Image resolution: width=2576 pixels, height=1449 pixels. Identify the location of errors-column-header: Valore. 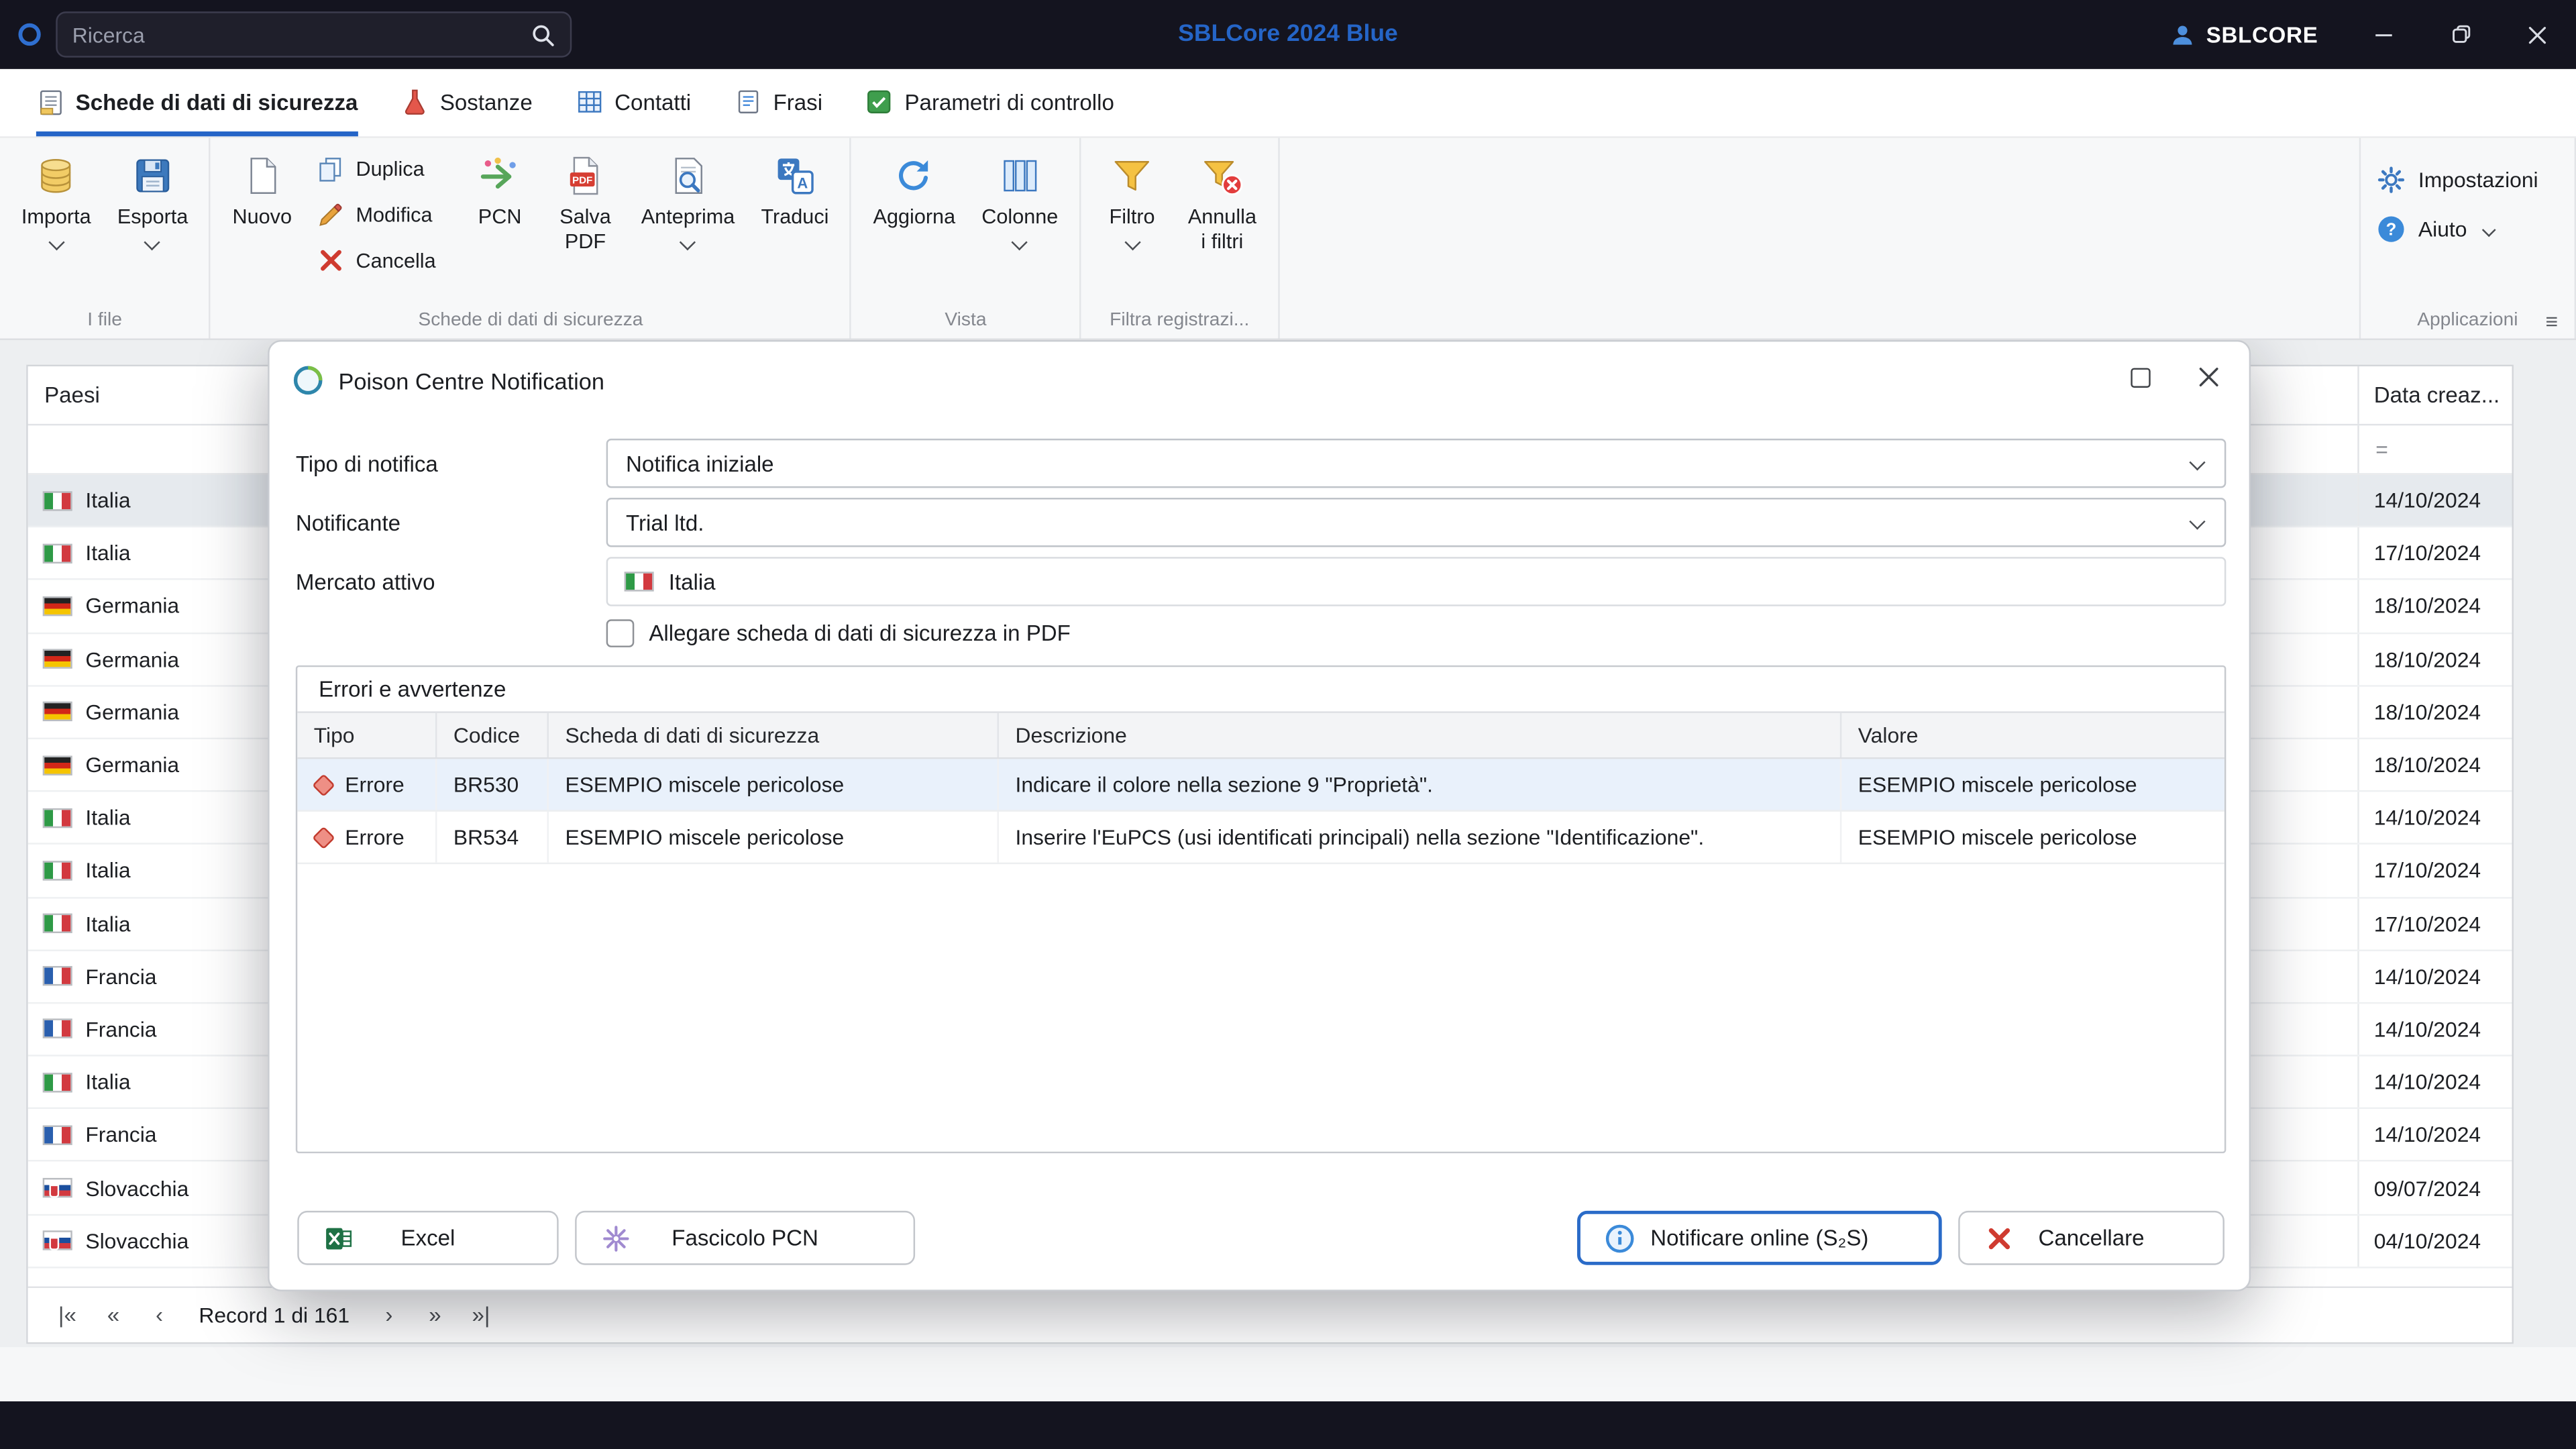
(2032, 735).